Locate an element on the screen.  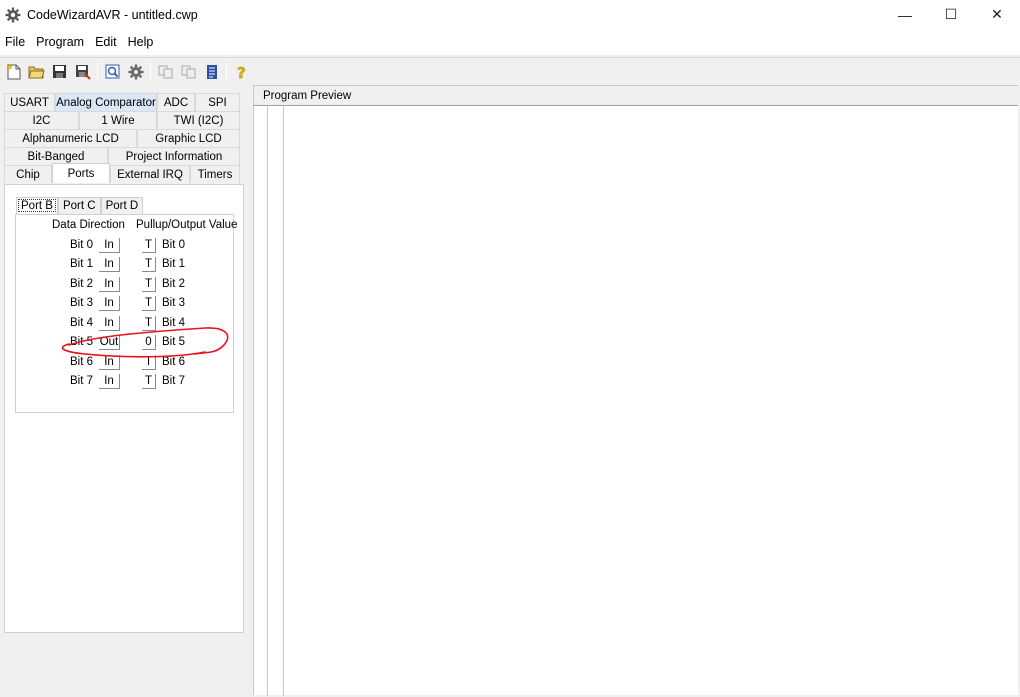
bit-row-0: Bit 0 In T Bit 0 is located at coordinates (124, 246).